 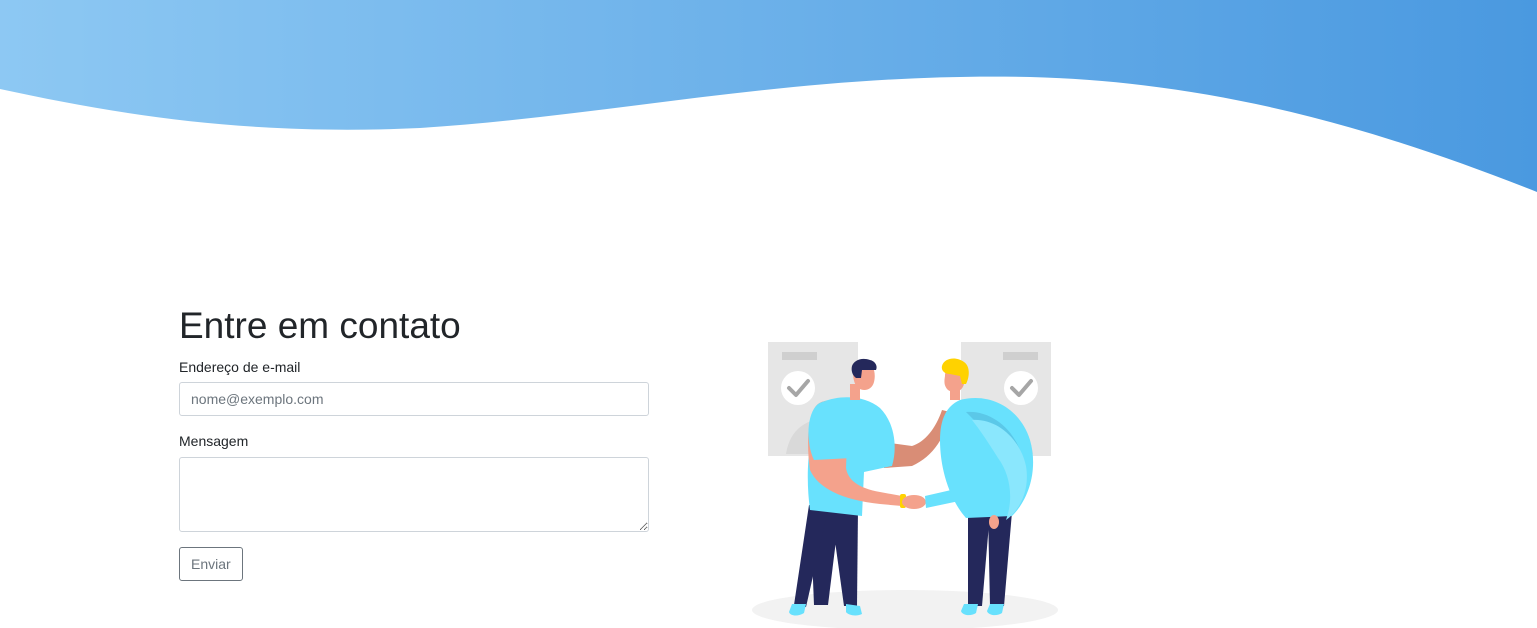 What do you see at coordinates (214, 441) in the screenshot?
I see `message-label: Mensagem` at bounding box center [214, 441].